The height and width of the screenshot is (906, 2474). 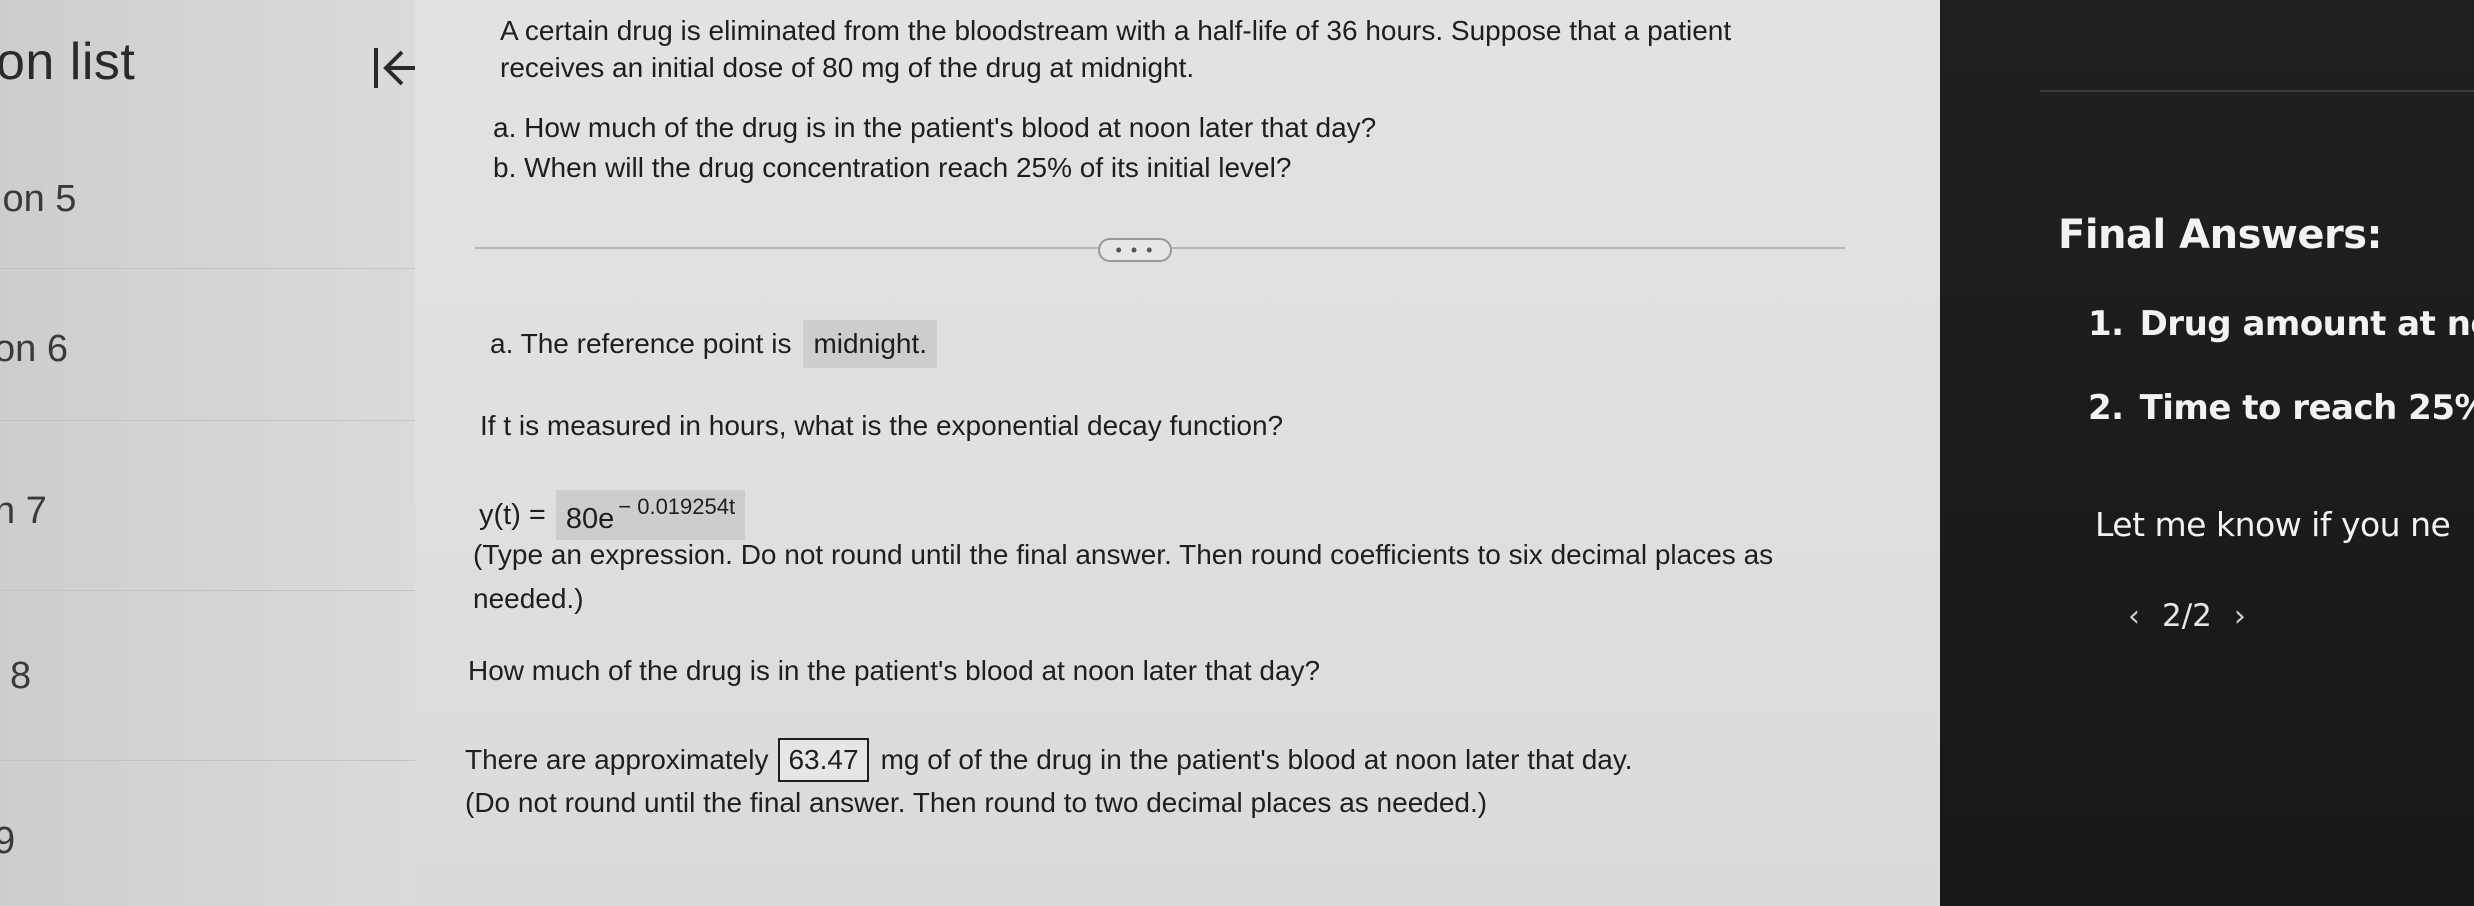 What do you see at coordinates (2134, 616) in the screenshot?
I see `previous-response-icon: ‹` at bounding box center [2134, 616].